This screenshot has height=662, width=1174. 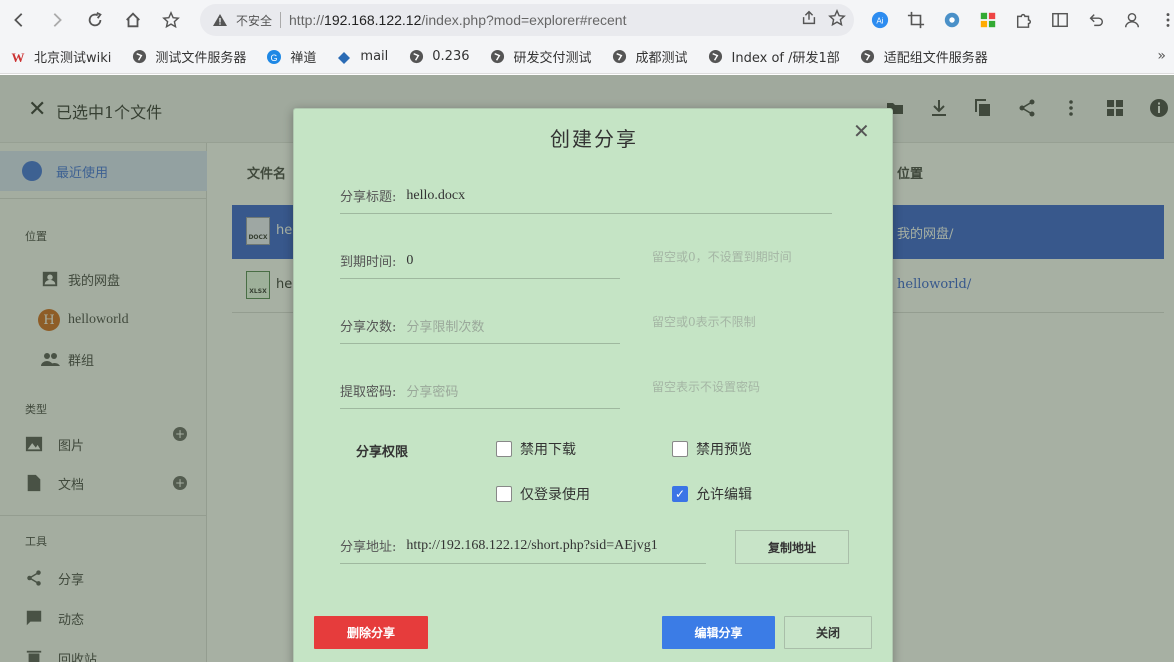 I want to click on svg-text: W, so click(x=18, y=57).